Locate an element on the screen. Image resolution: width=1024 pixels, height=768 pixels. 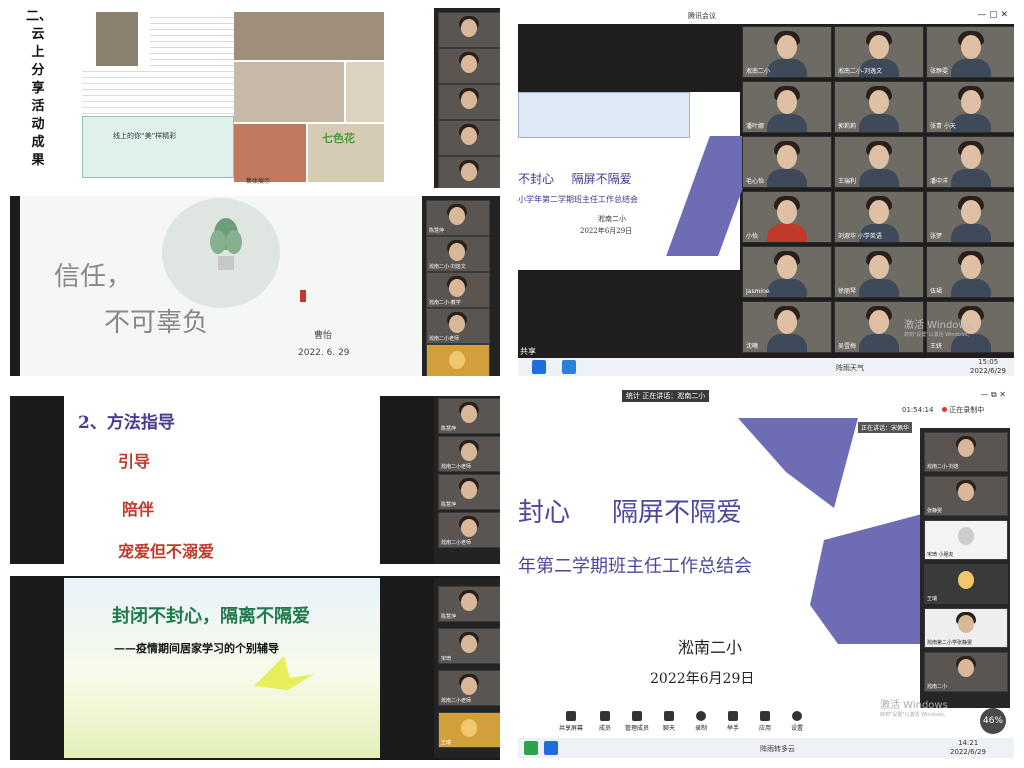
weather-text: 阵雨转多云 is located at coordinates (777, 749).